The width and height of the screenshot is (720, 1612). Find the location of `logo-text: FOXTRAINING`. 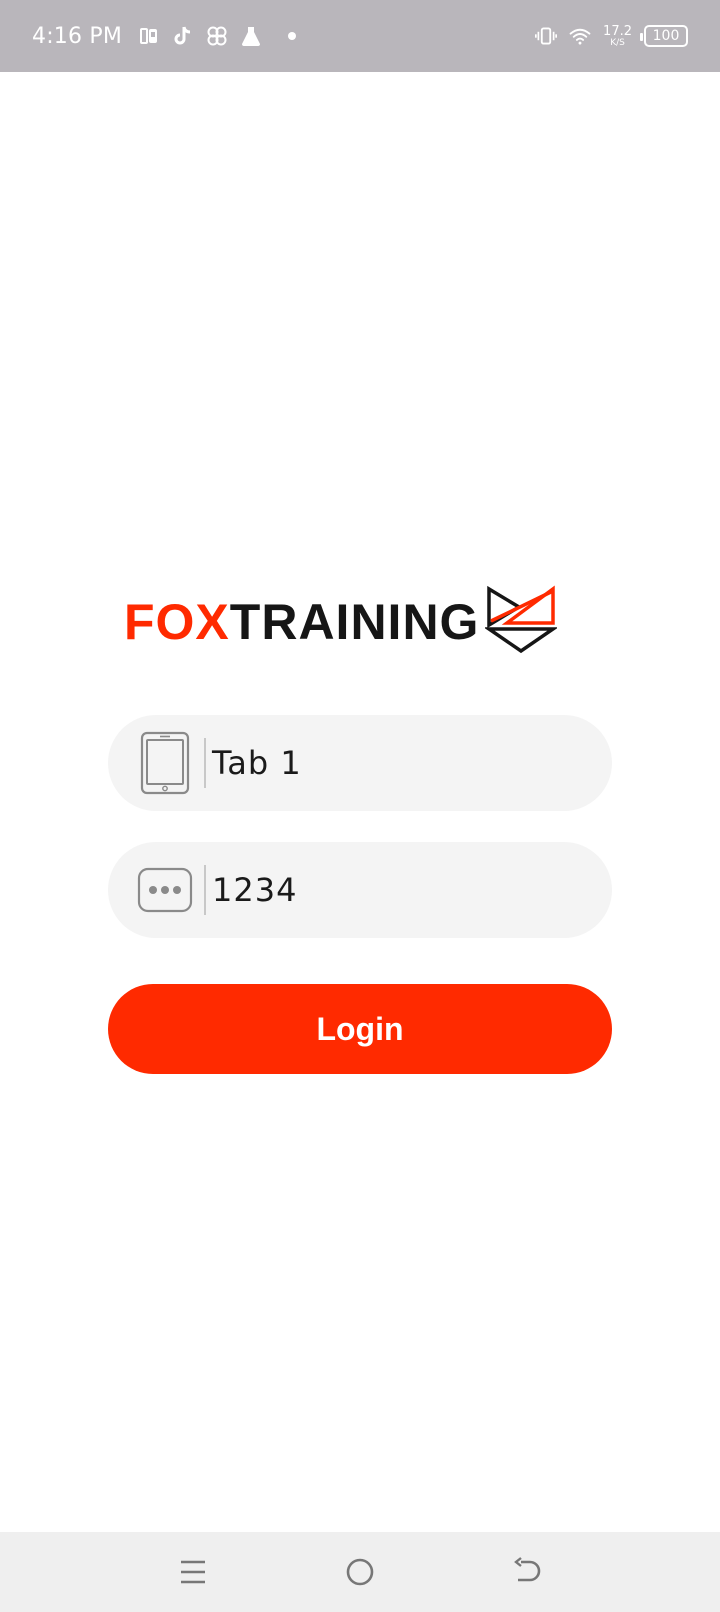

logo-text: FOXTRAINING is located at coordinates (301, 622).